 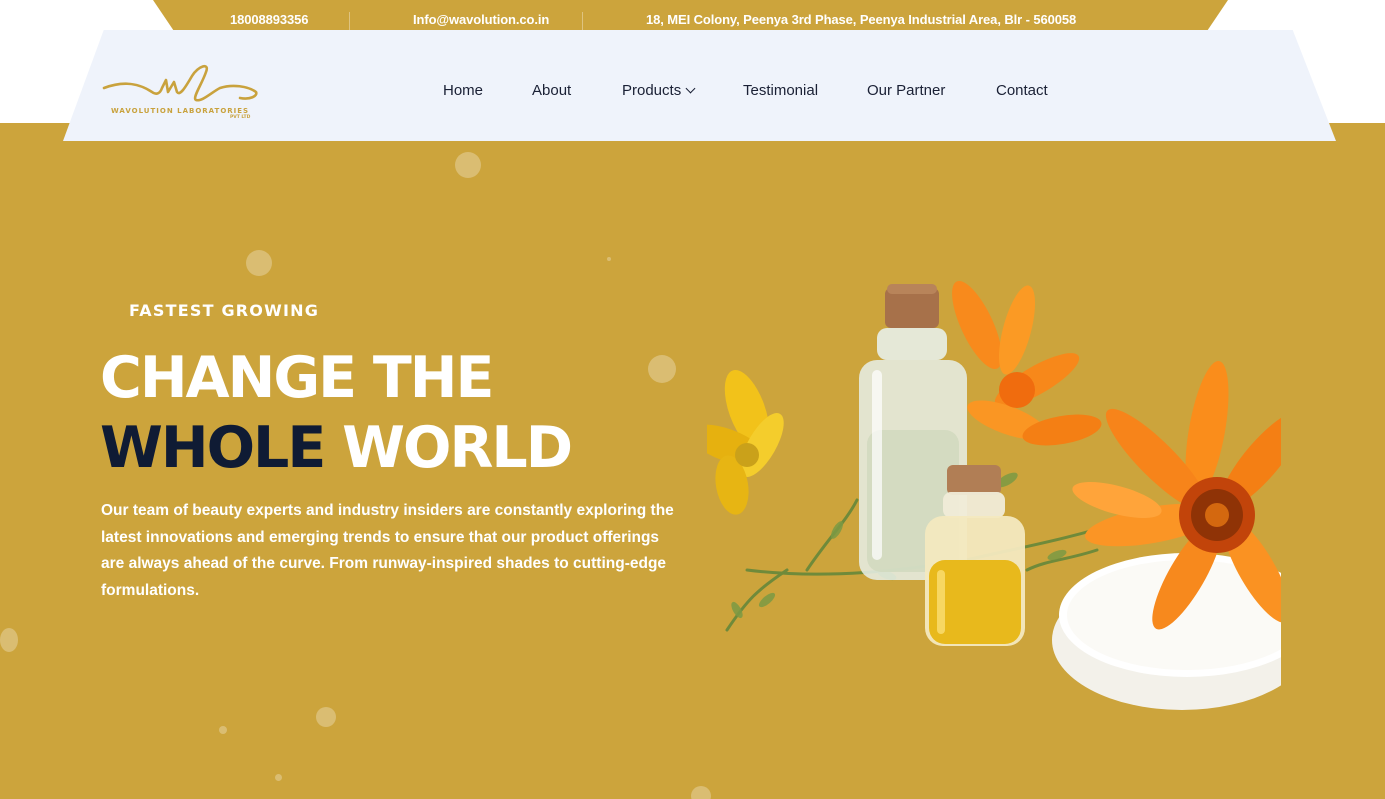 I want to click on headline-line-1: CHANGE THE, so click(x=297, y=378).